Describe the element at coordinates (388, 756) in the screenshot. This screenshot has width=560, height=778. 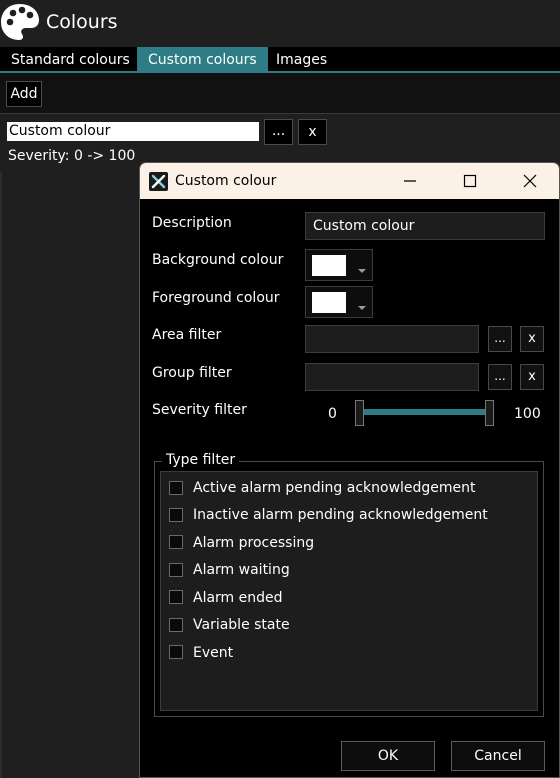
I see `ok-button: OK` at that location.